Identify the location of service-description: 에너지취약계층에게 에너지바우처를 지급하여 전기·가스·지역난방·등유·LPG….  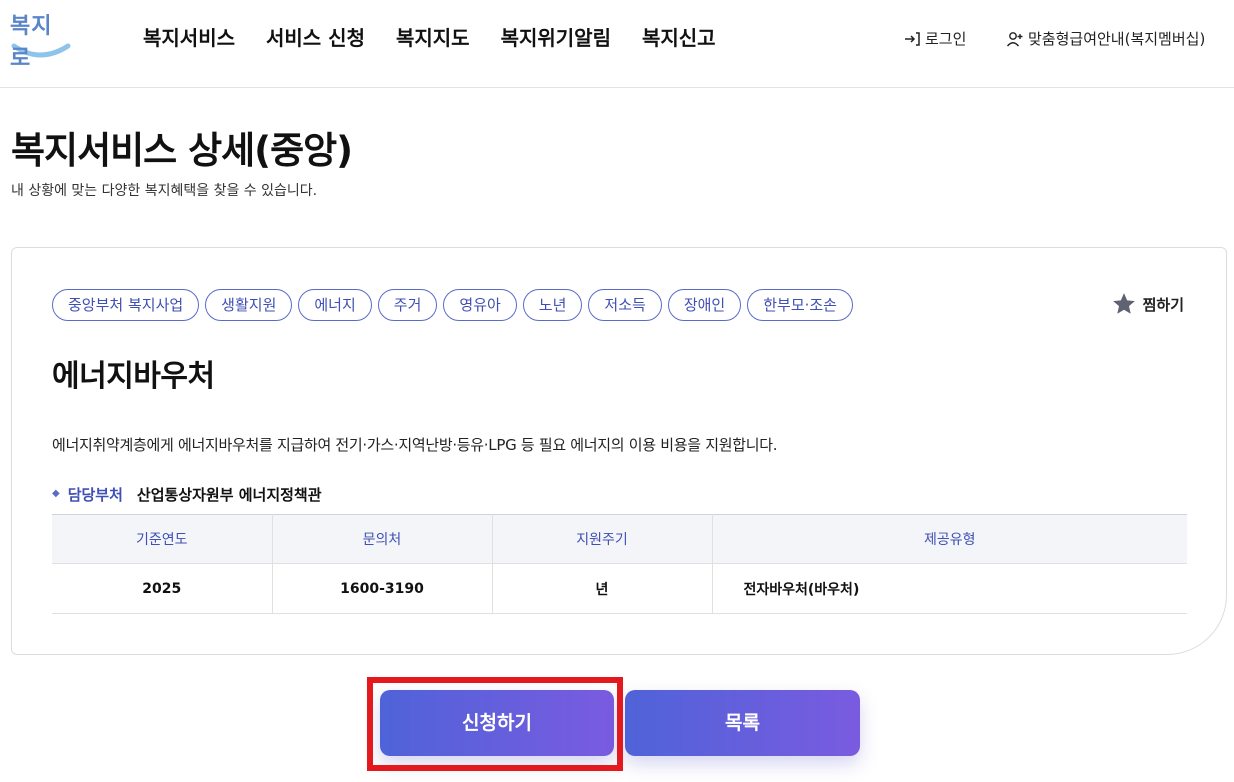
(415, 445).